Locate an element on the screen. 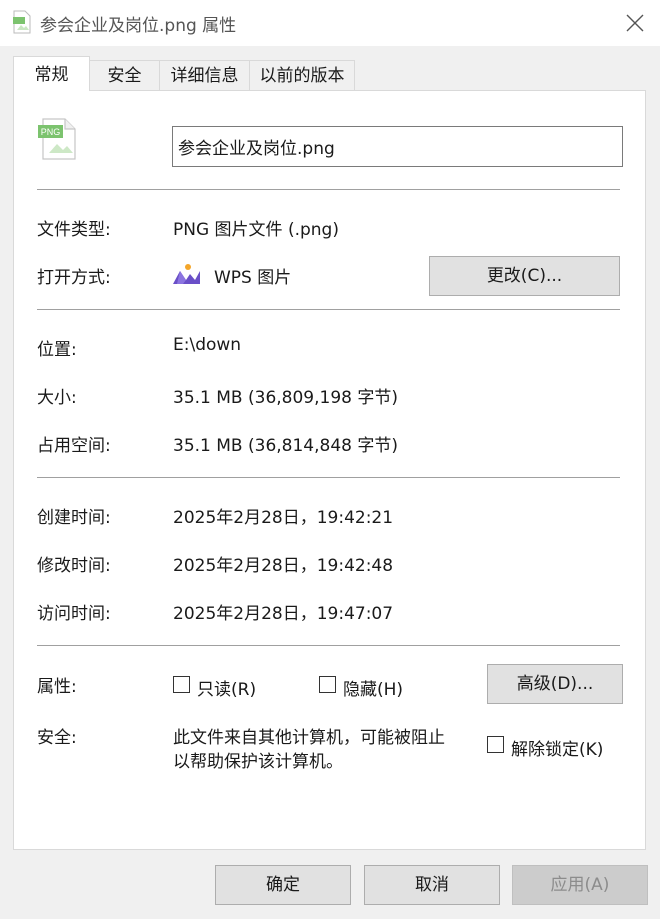 Image resolution: width=660 pixels, height=919 pixels. ok-button: 确定 is located at coordinates (283, 885).